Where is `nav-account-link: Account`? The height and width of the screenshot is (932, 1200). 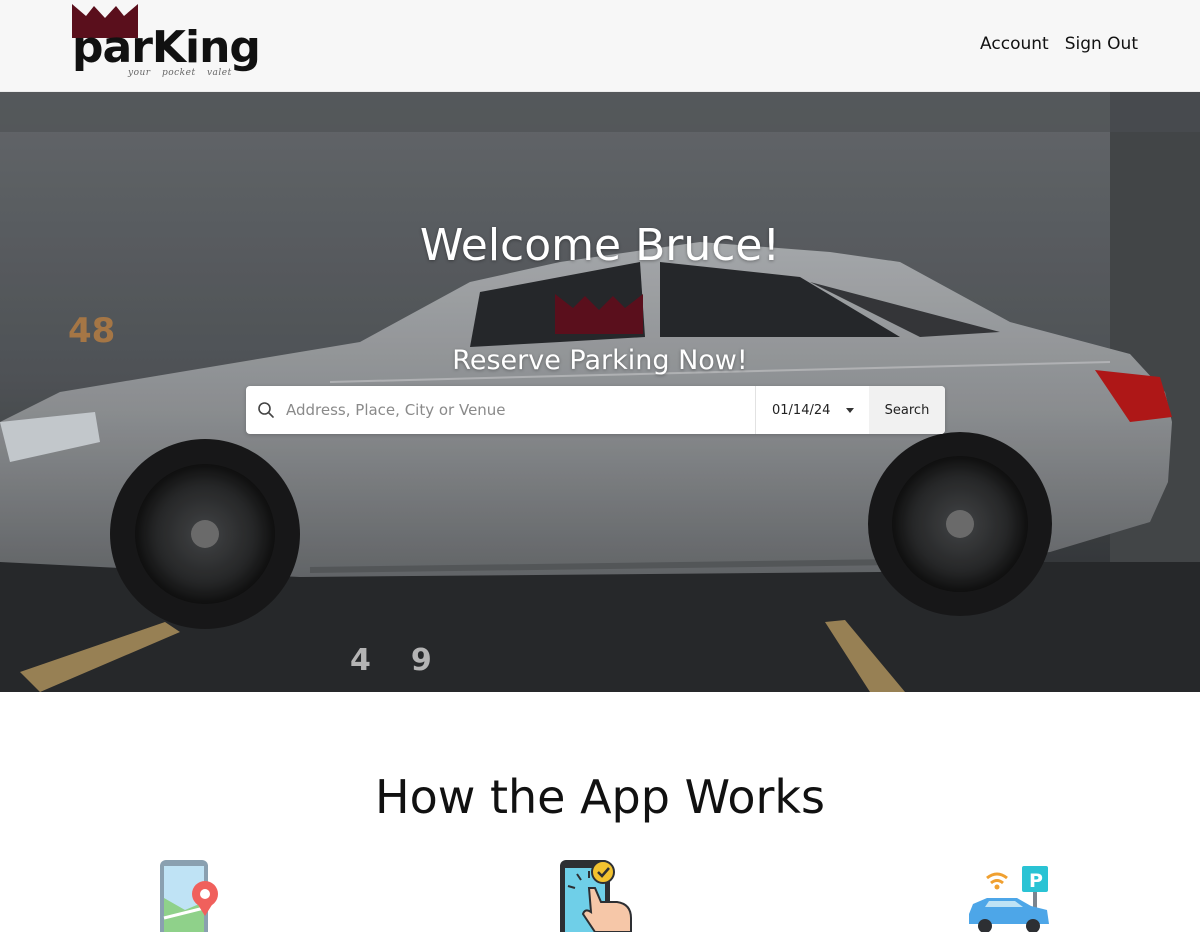
nav-account-link: Account is located at coordinates (1014, 44).